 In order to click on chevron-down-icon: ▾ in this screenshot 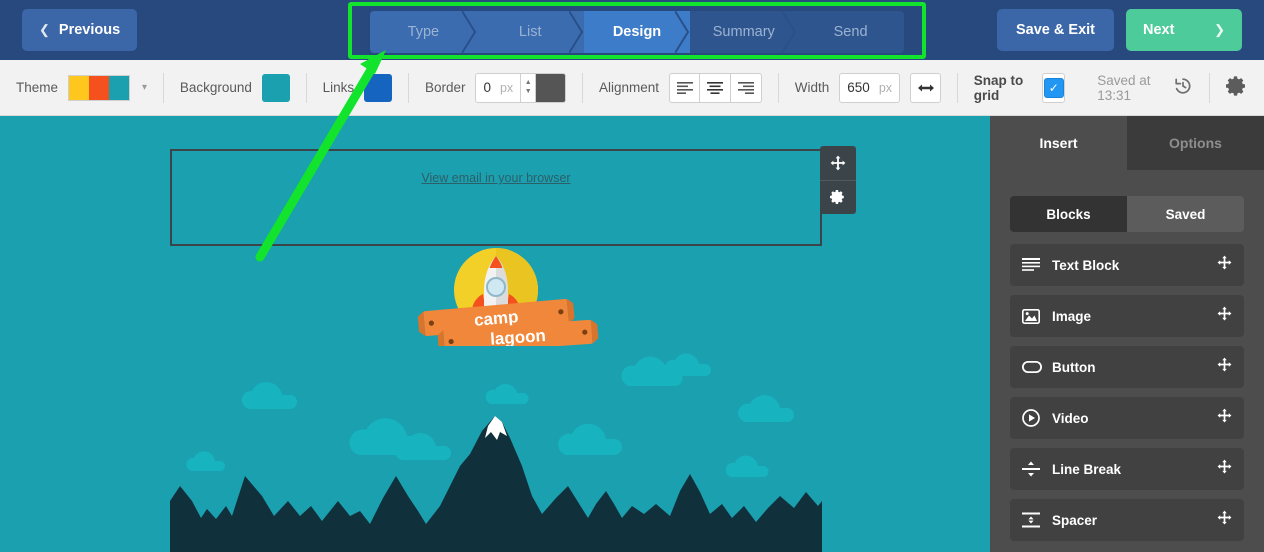, I will do `click(144, 87)`.